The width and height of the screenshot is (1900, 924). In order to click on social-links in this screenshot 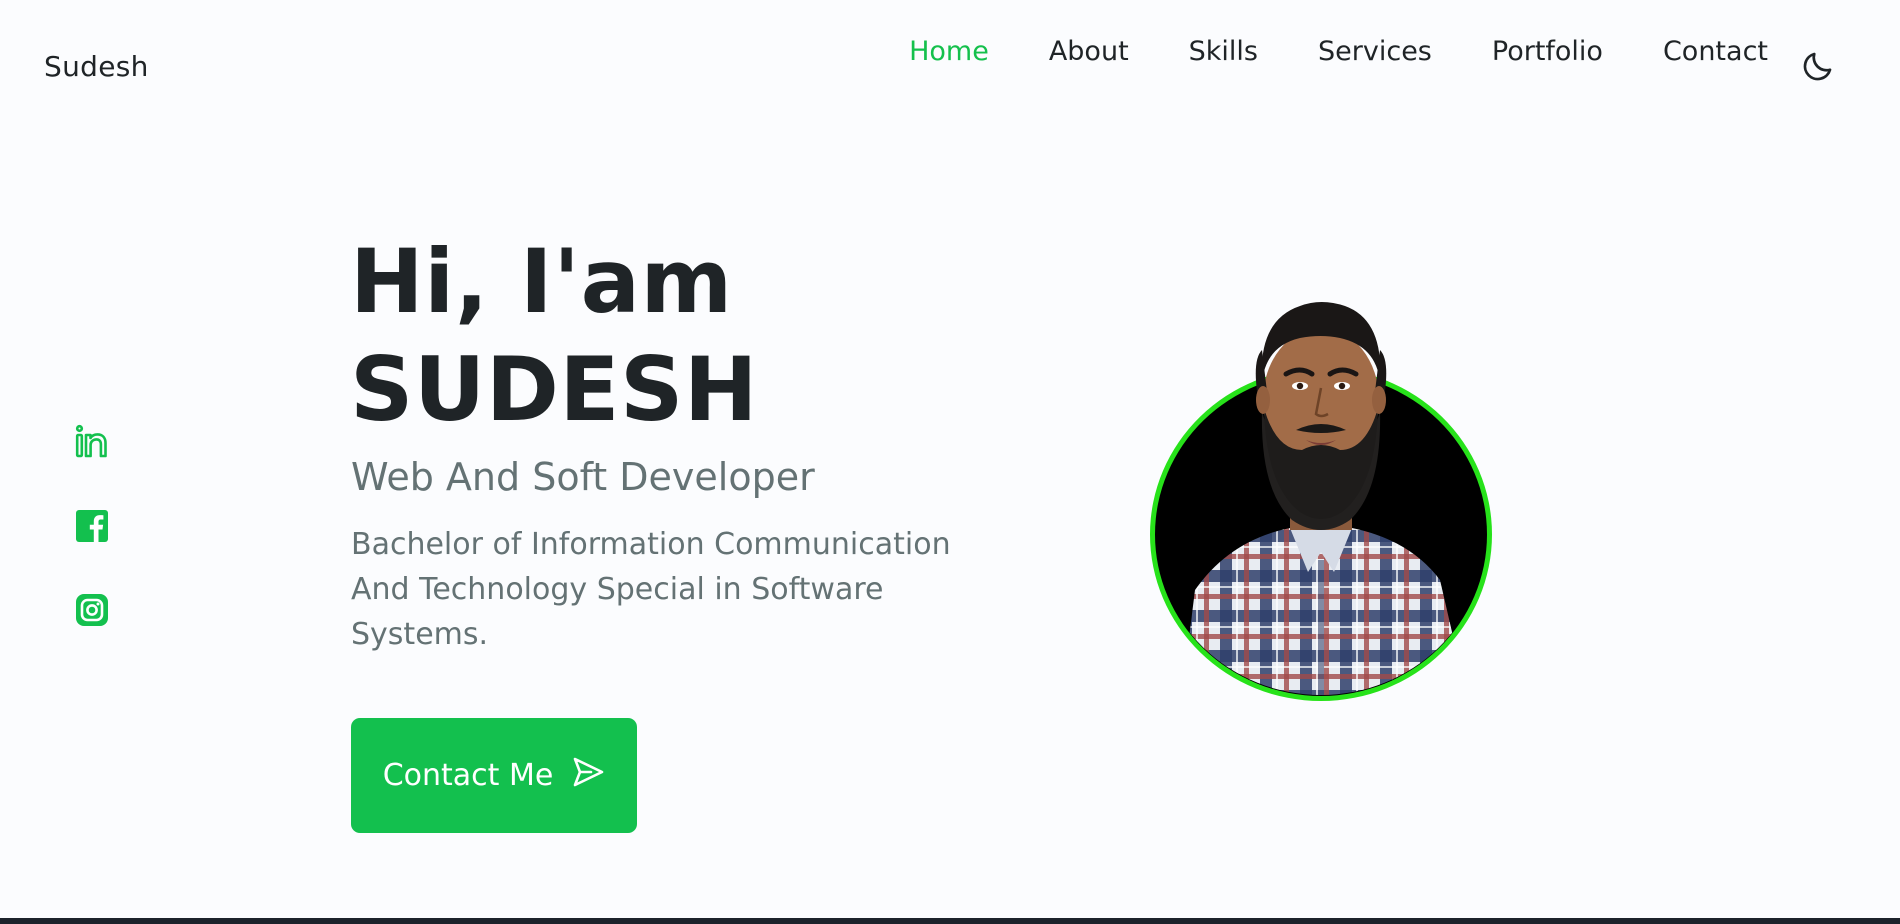, I will do `click(92, 526)`.